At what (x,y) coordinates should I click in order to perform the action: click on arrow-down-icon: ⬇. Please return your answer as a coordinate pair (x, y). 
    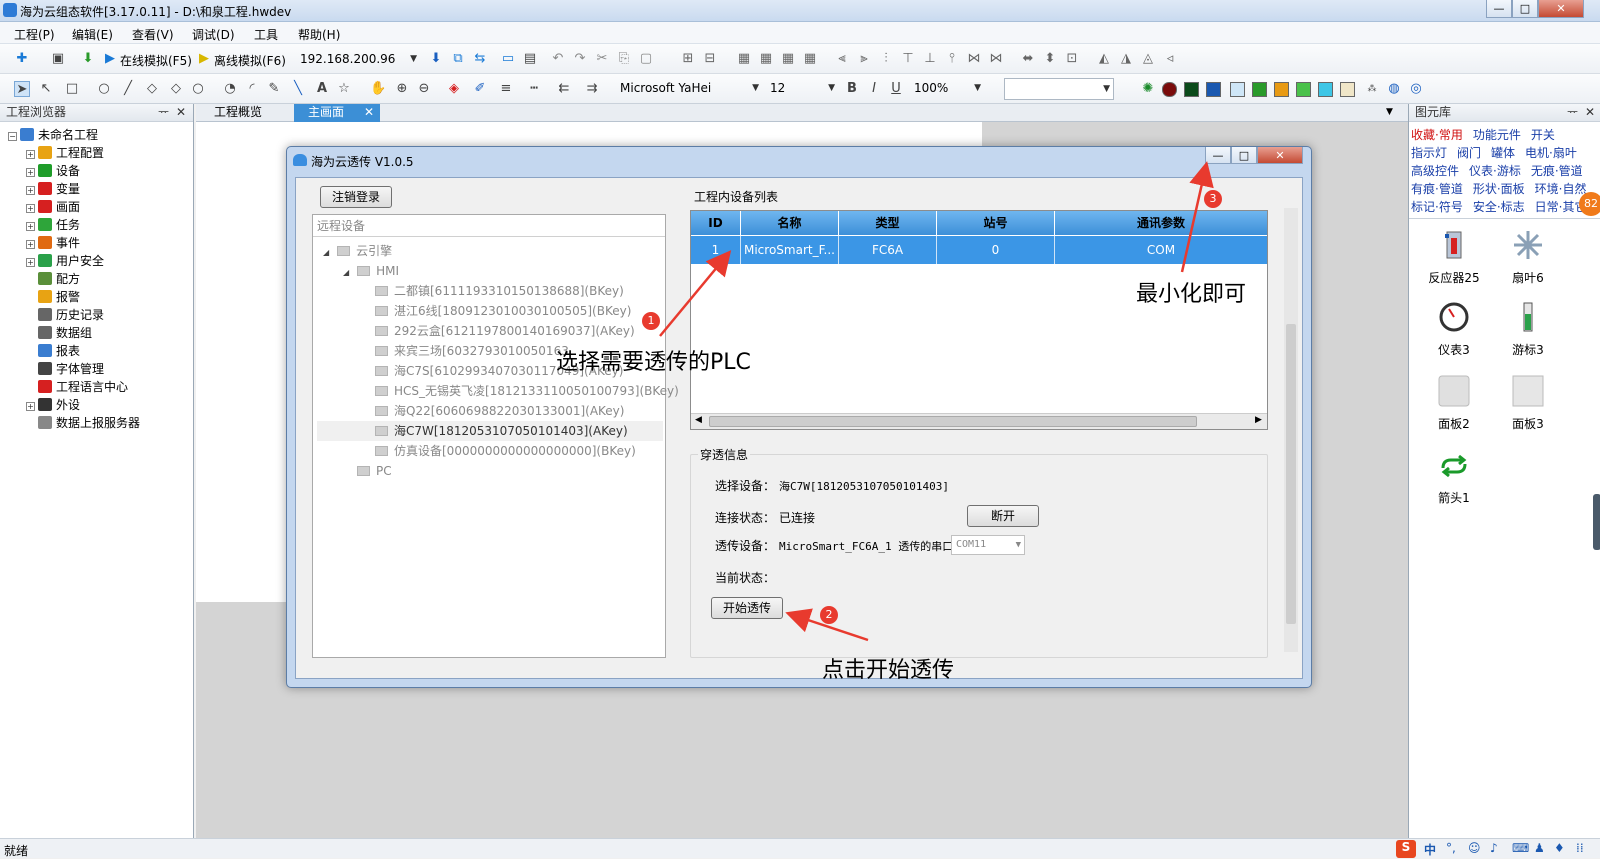
    Looking at the image, I should click on (436, 59).